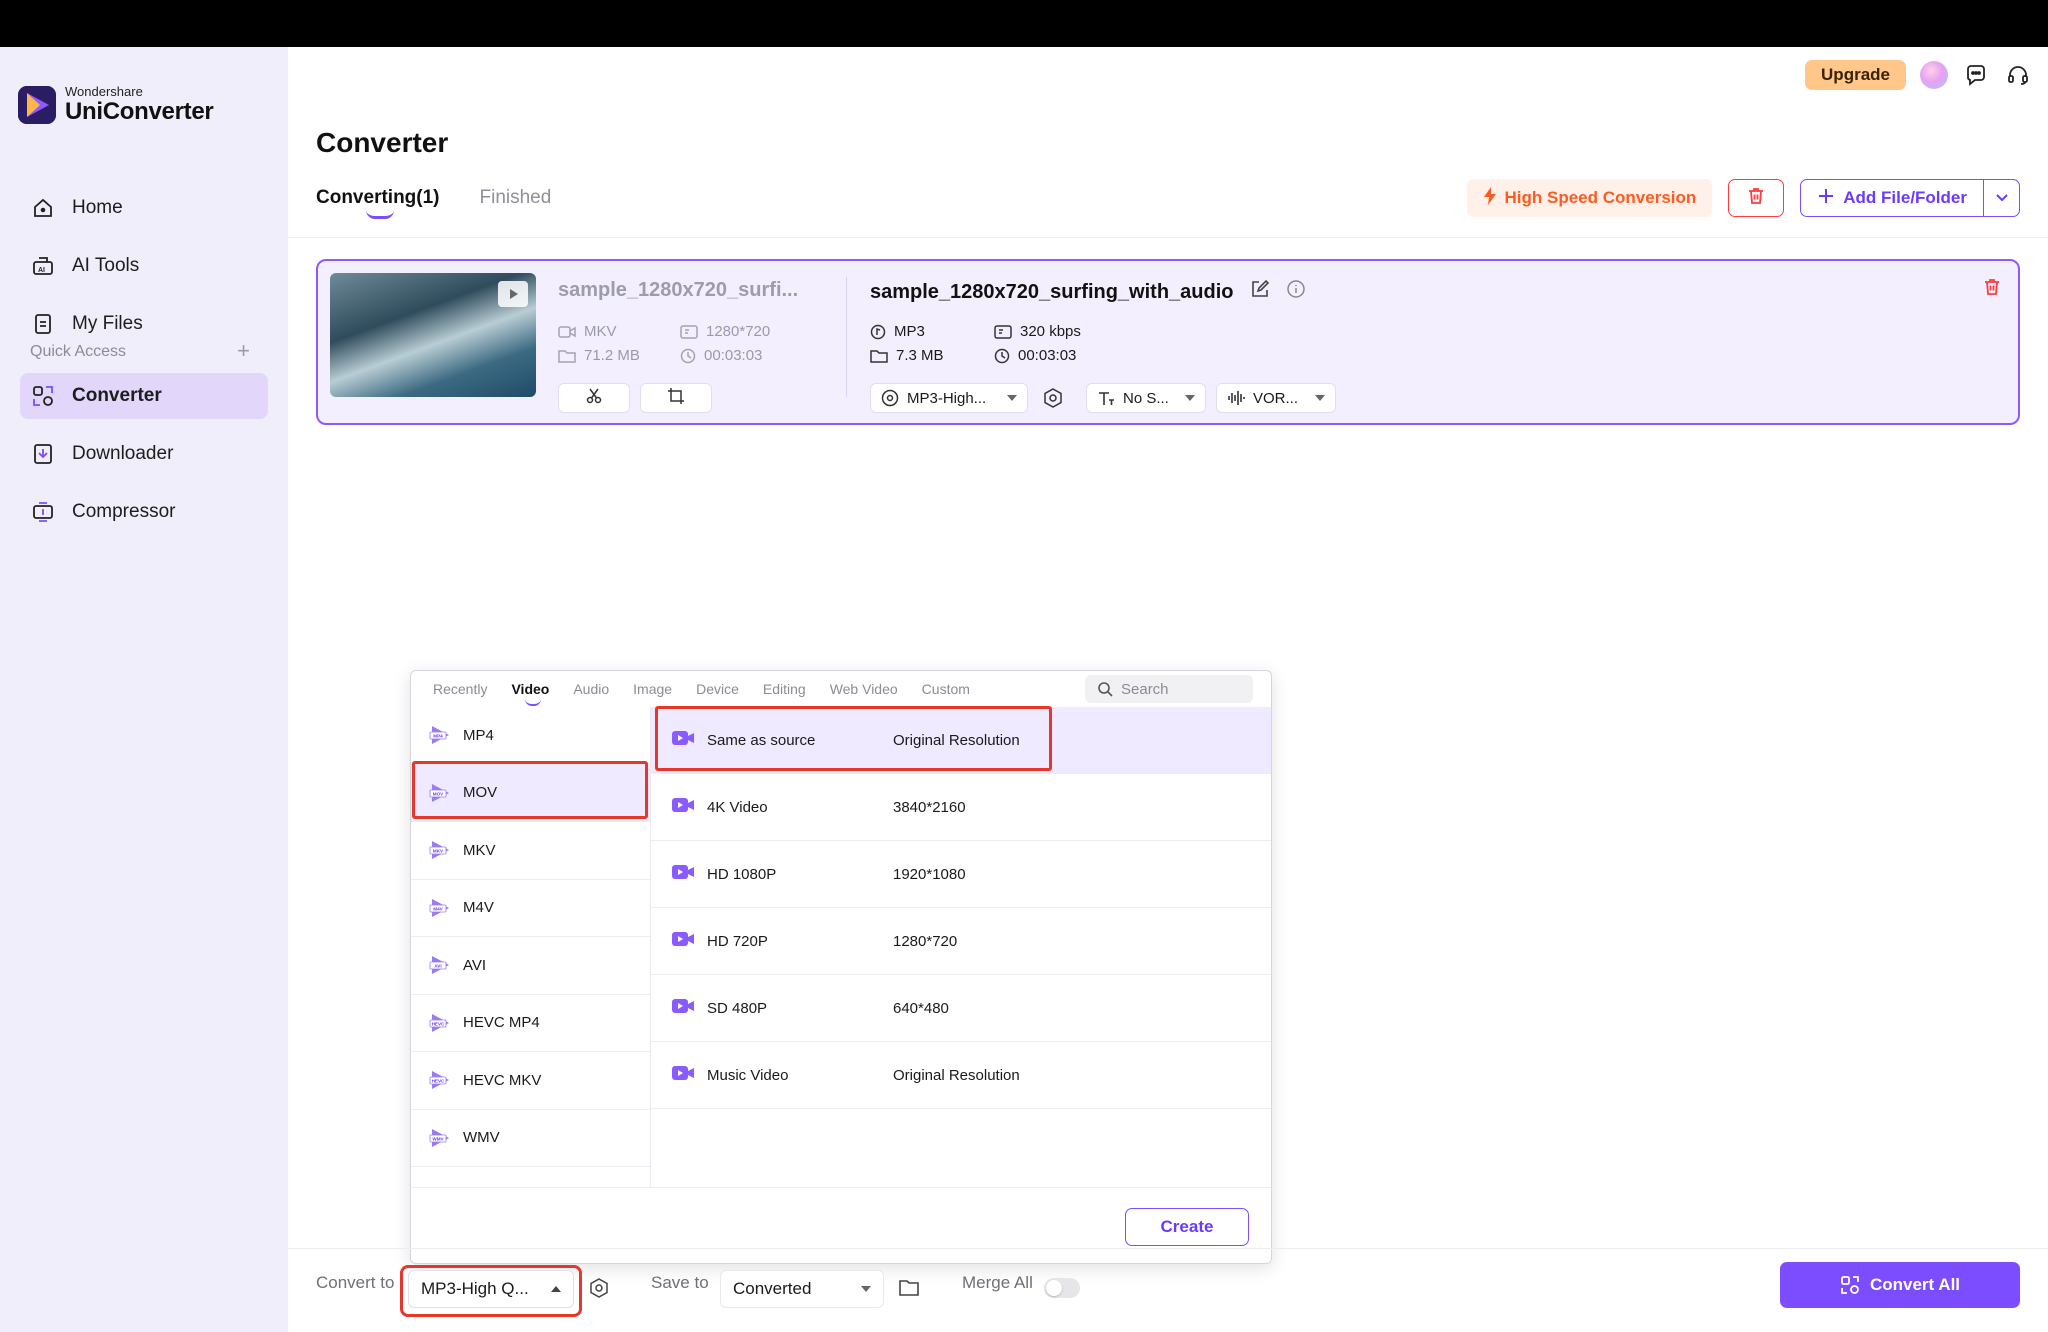  What do you see at coordinates (43, 324) in the screenshot?
I see `files-icon` at bounding box center [43, 324].